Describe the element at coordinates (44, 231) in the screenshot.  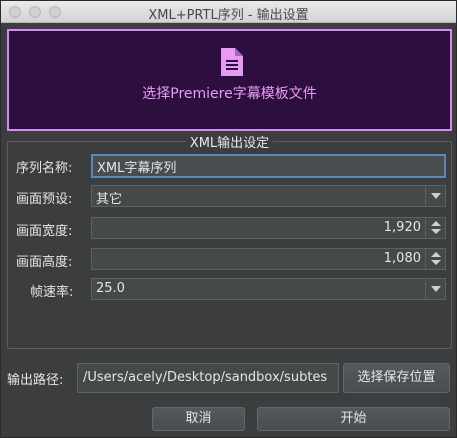
I see `width-label: 画面宽度:` at that location.